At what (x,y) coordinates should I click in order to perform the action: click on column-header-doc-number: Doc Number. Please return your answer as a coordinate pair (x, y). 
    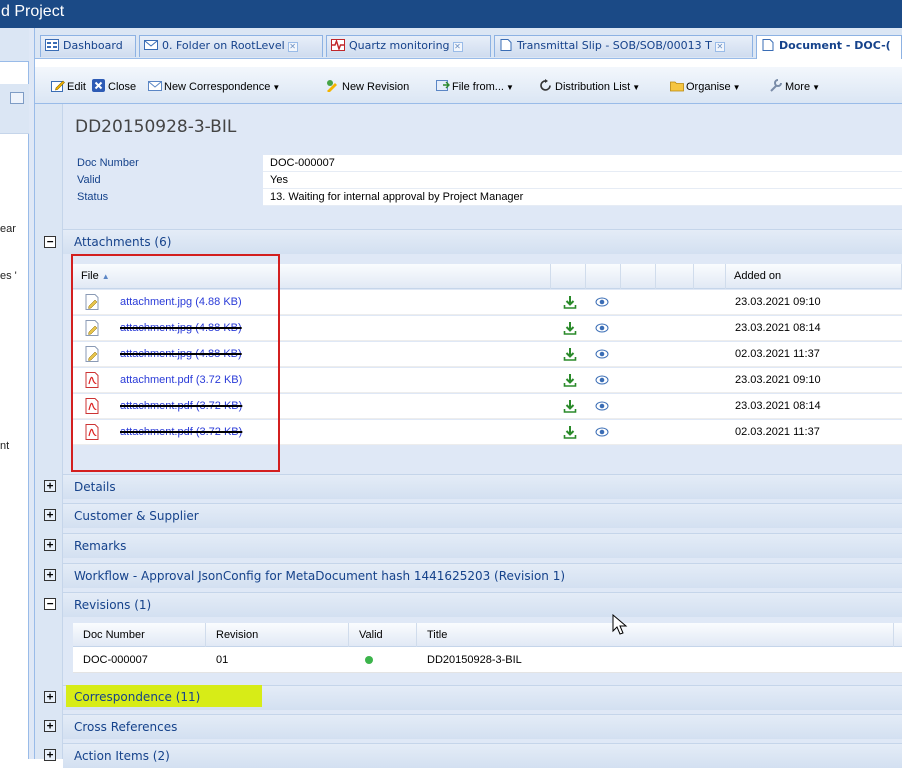
    Looking at the image, I should click on (139, 635).